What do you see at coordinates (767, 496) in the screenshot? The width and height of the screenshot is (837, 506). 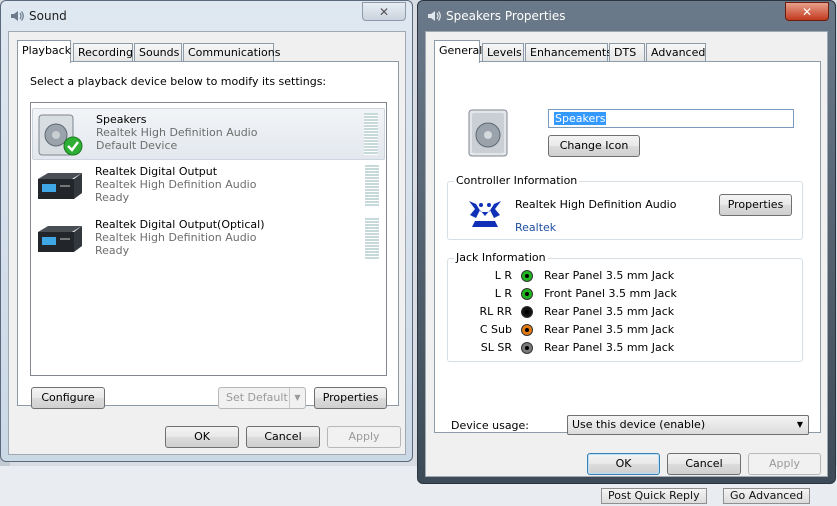 I see `go-advanced-button: Go Advanced` at bounding box center [767, 496].